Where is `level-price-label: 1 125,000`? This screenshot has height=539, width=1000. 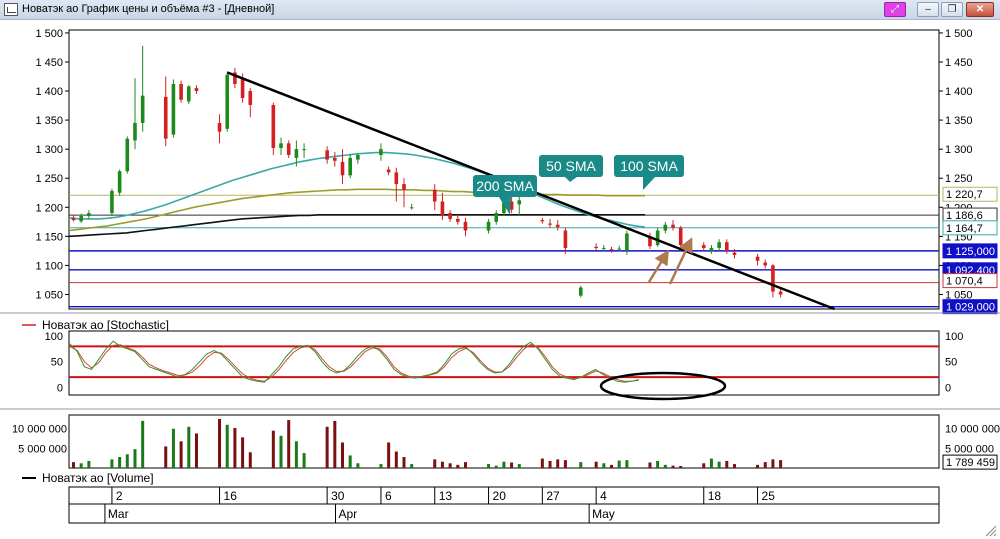 level-price-label: 1 125,000 is located at coordinates (970, 252).